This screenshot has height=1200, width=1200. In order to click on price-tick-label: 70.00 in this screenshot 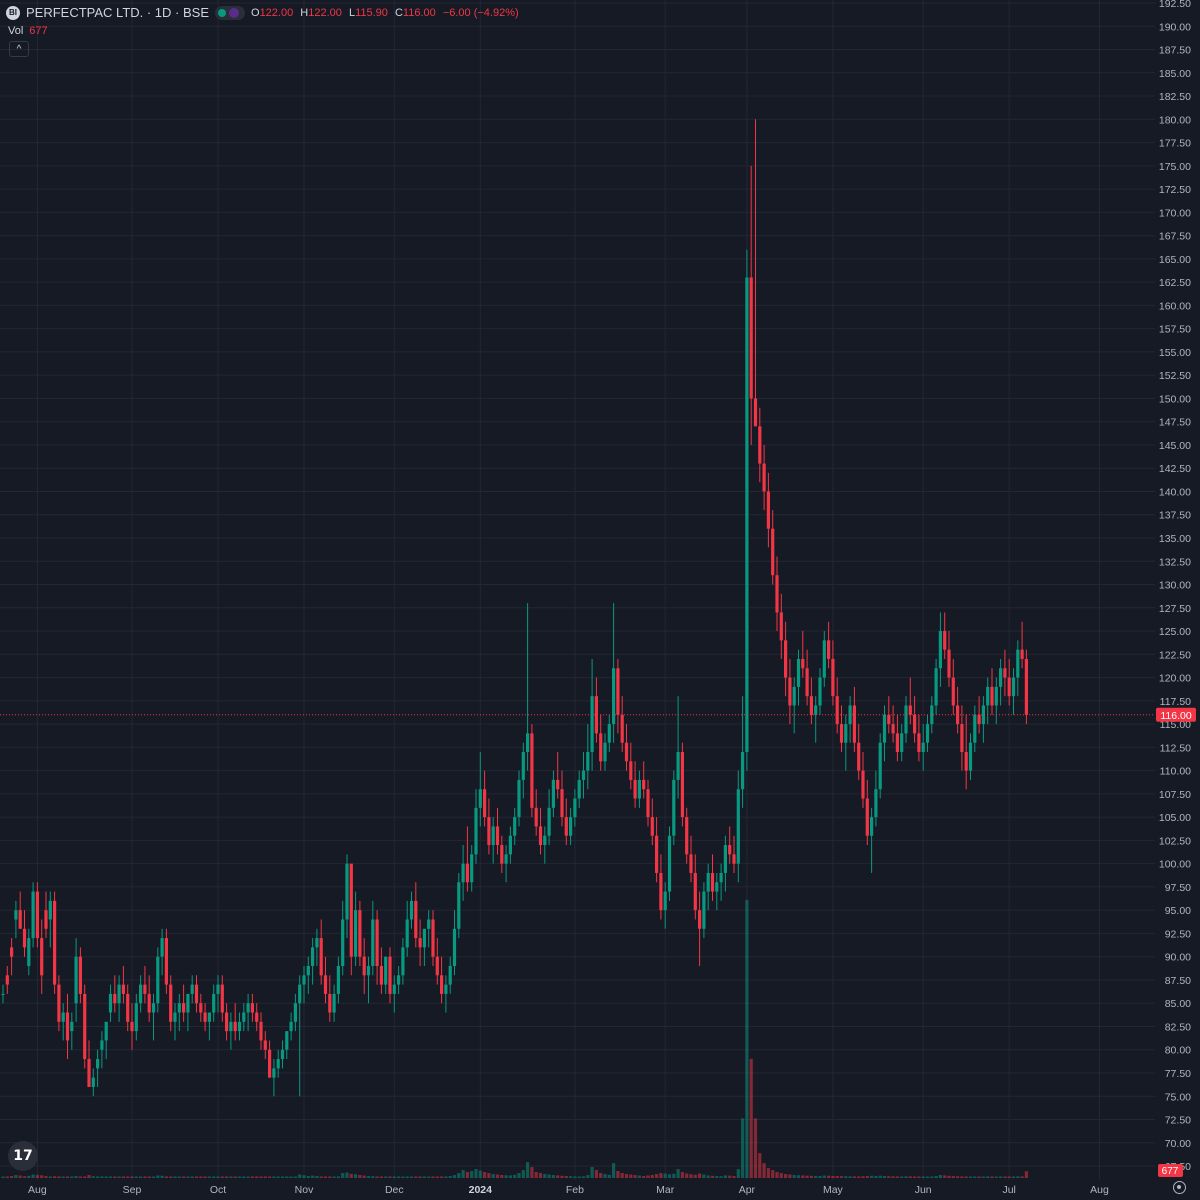, I will do `click(1178, 1144)`.